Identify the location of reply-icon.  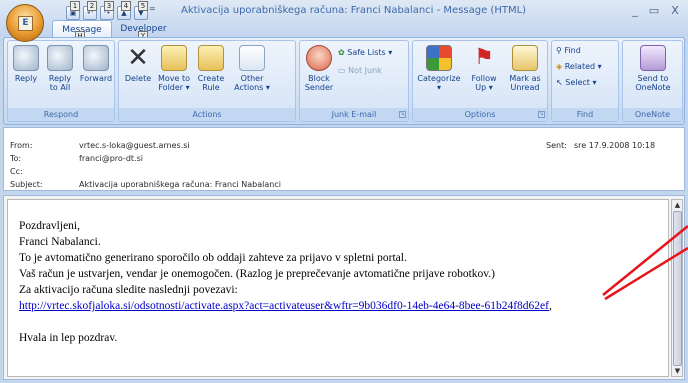
(26, 58).